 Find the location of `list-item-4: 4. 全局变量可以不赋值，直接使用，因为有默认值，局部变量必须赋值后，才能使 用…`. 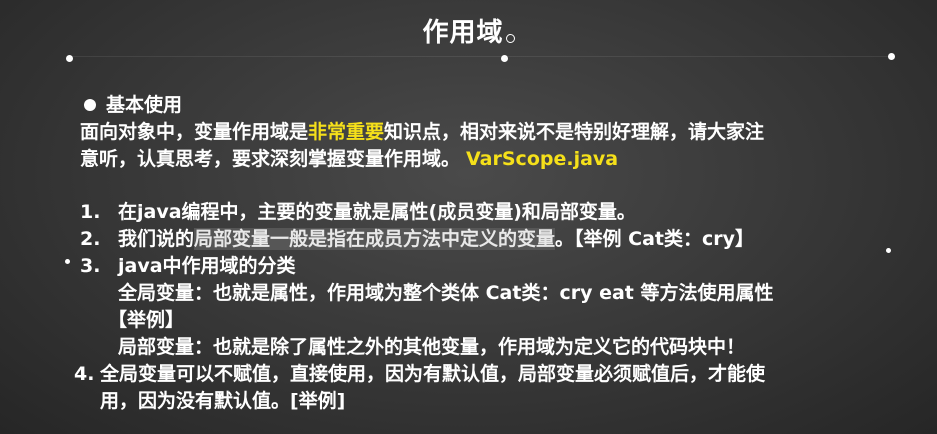

list-item-4: 4. 全局变量可以不赋值，直接使用，因为有默认值，局部变量必须赋值后，才能使 用… is located at coordinates (420, 387).